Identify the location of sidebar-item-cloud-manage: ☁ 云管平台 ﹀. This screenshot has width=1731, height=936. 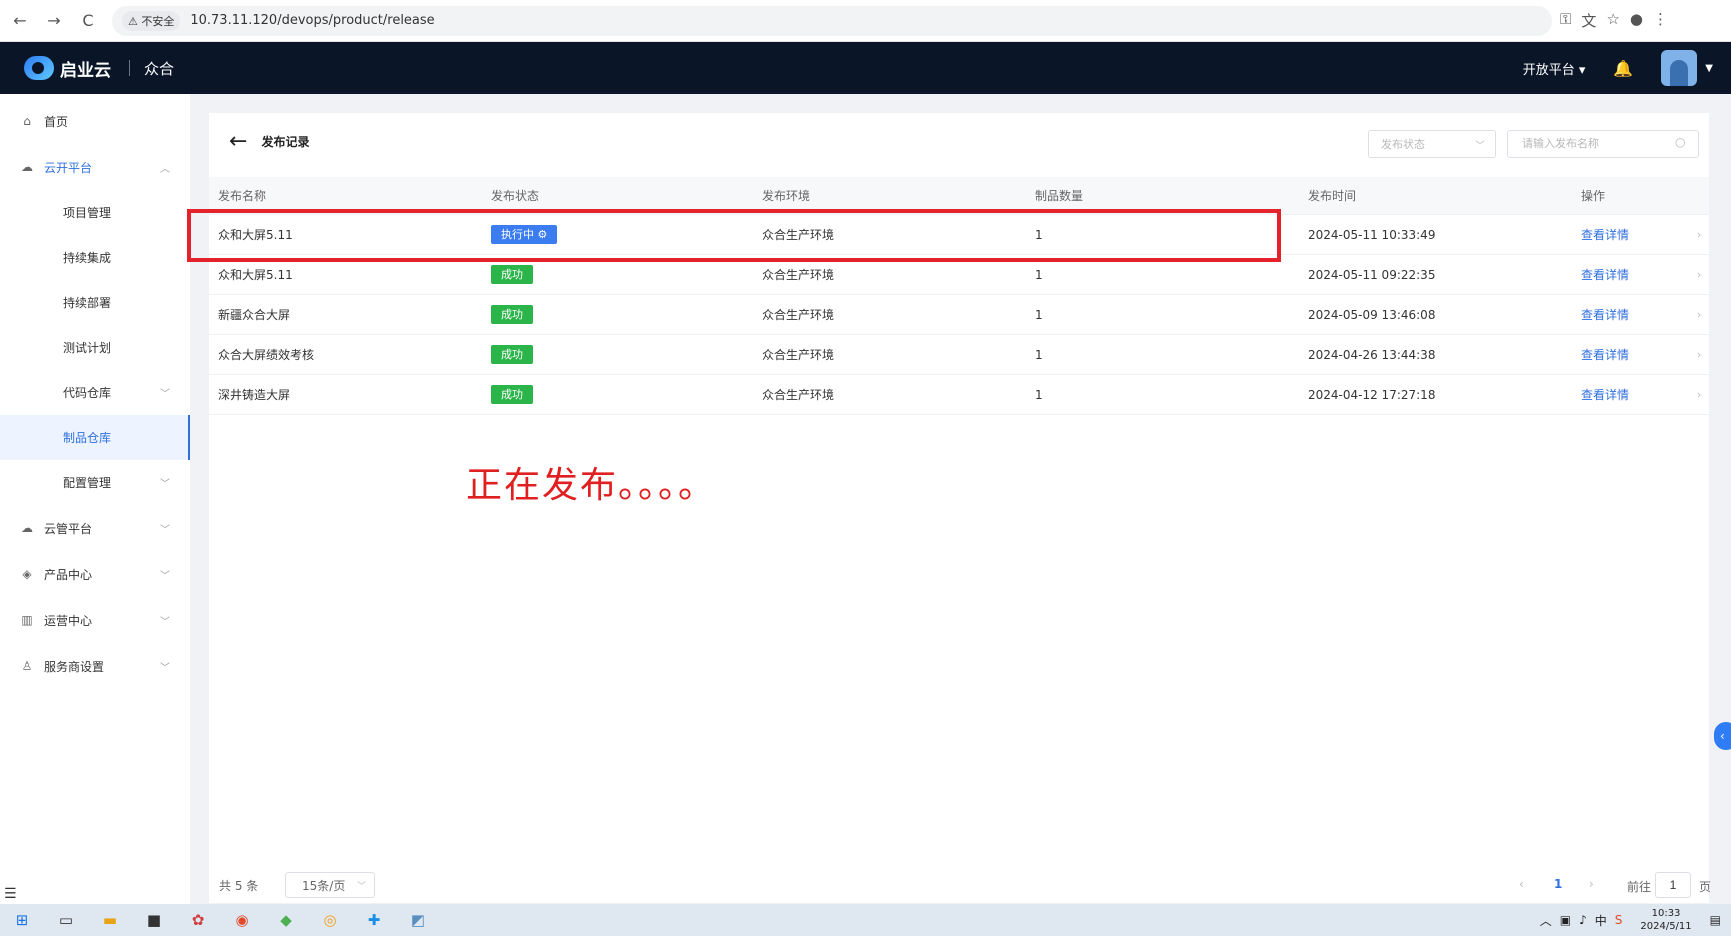
(95, 528).